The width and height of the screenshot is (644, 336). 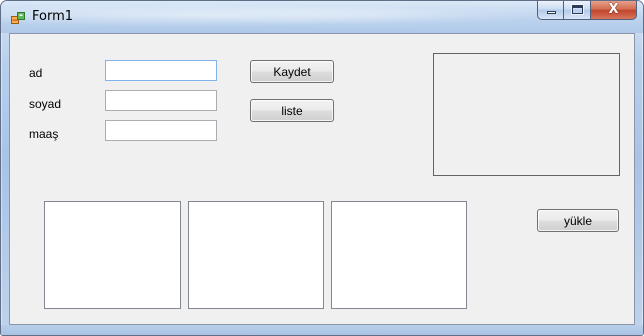 What do you see at coordinates (53, 16) in the screenshot?
I see `window-title: Form1` at bounding box center [53, 16].